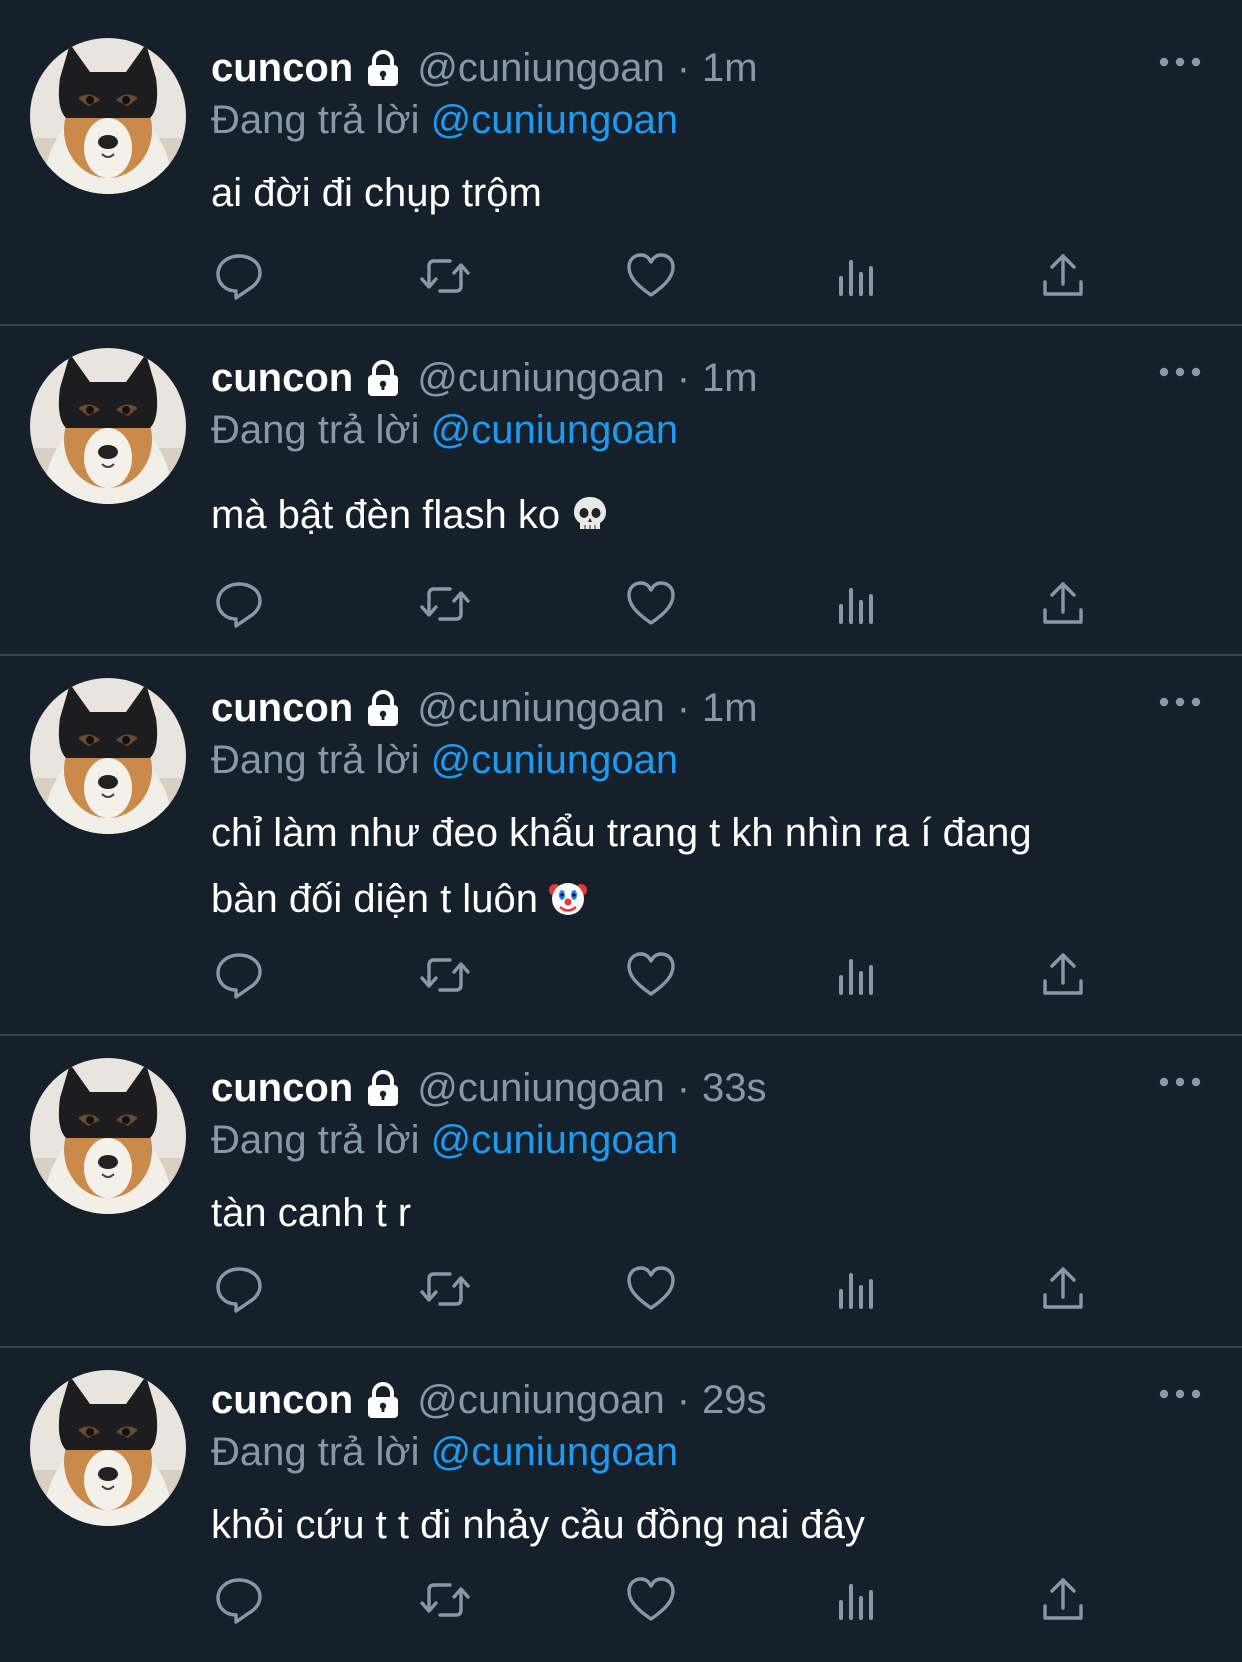  What do you see at coordinates (706, 193) in the screenshot?
I see `tweet-text: ai đời đi chụp trộm` at bounding box center [706, 193].